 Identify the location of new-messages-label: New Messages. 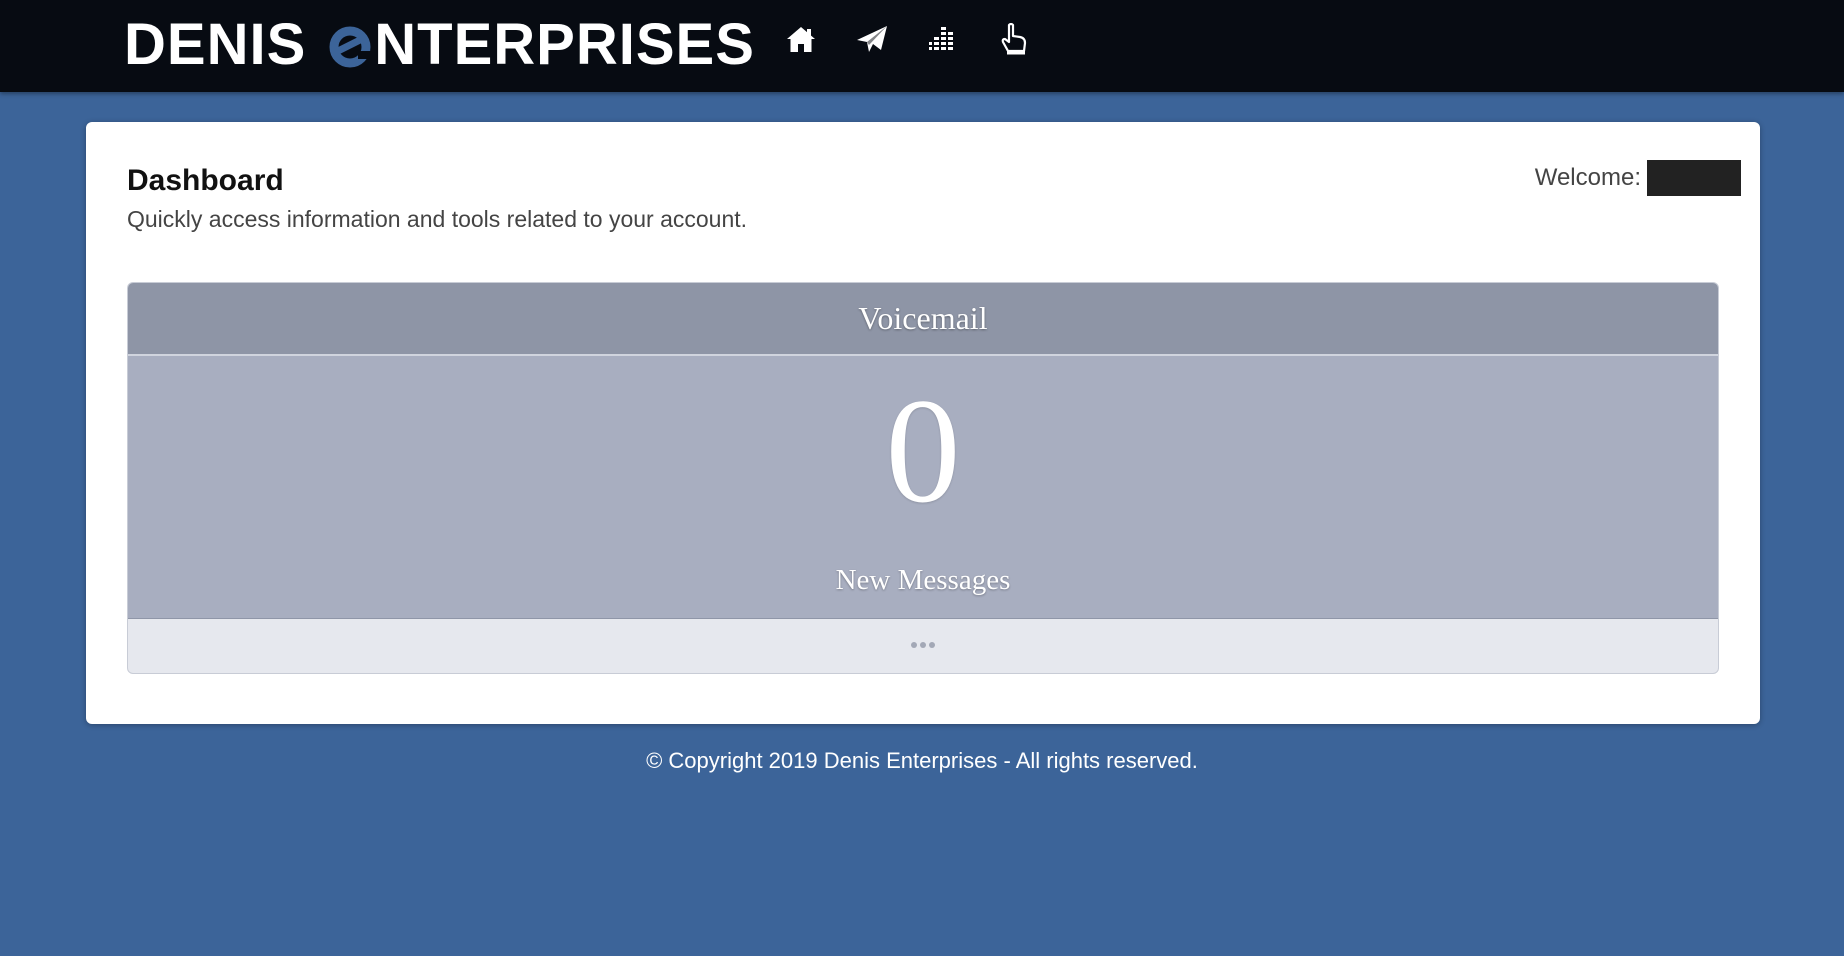
(923, 580).